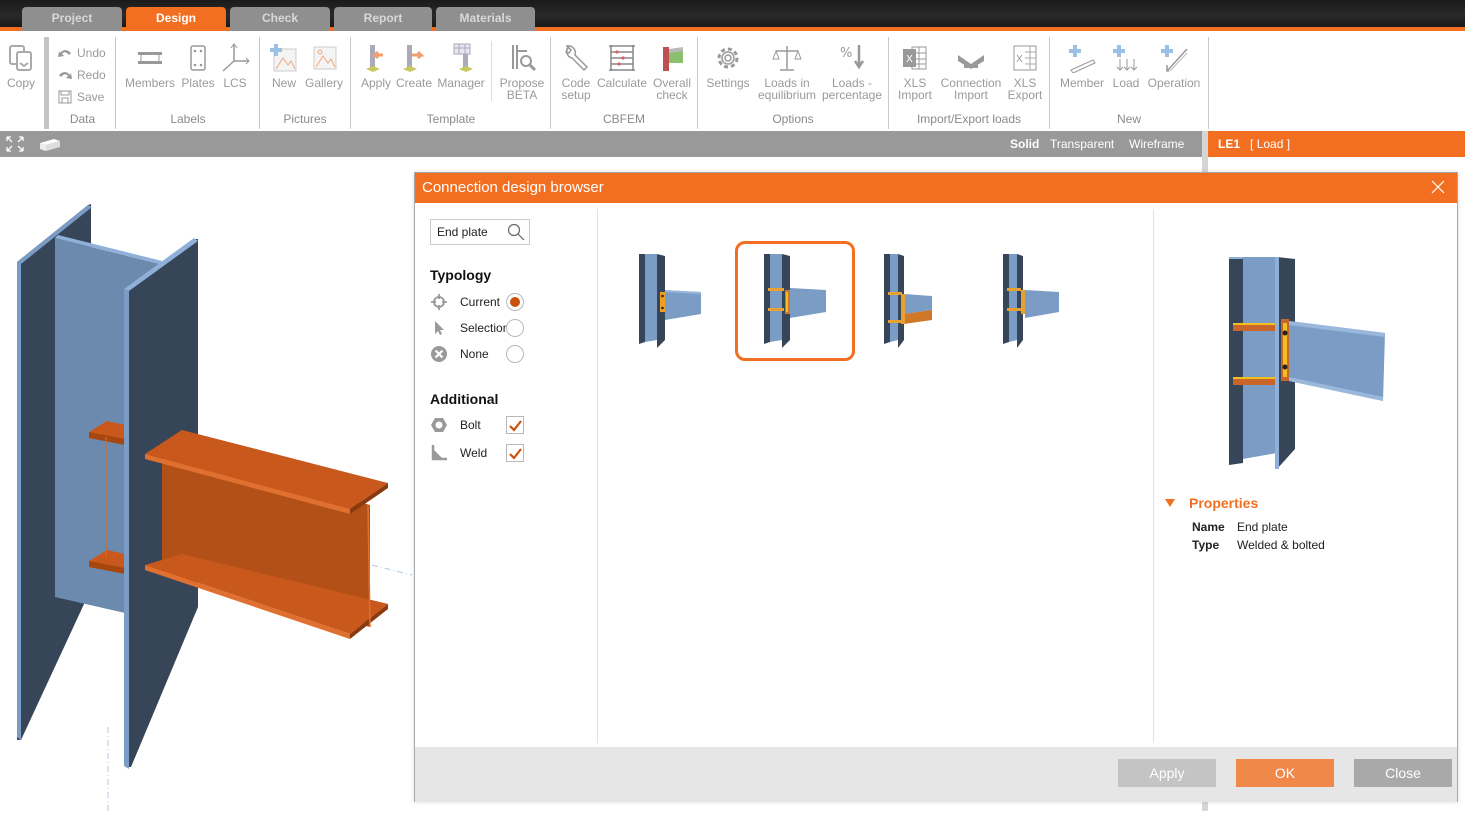 The image size is (1465, 814). I want to click on load-case-header: LE1 [ Load ], so click(1336, 144).